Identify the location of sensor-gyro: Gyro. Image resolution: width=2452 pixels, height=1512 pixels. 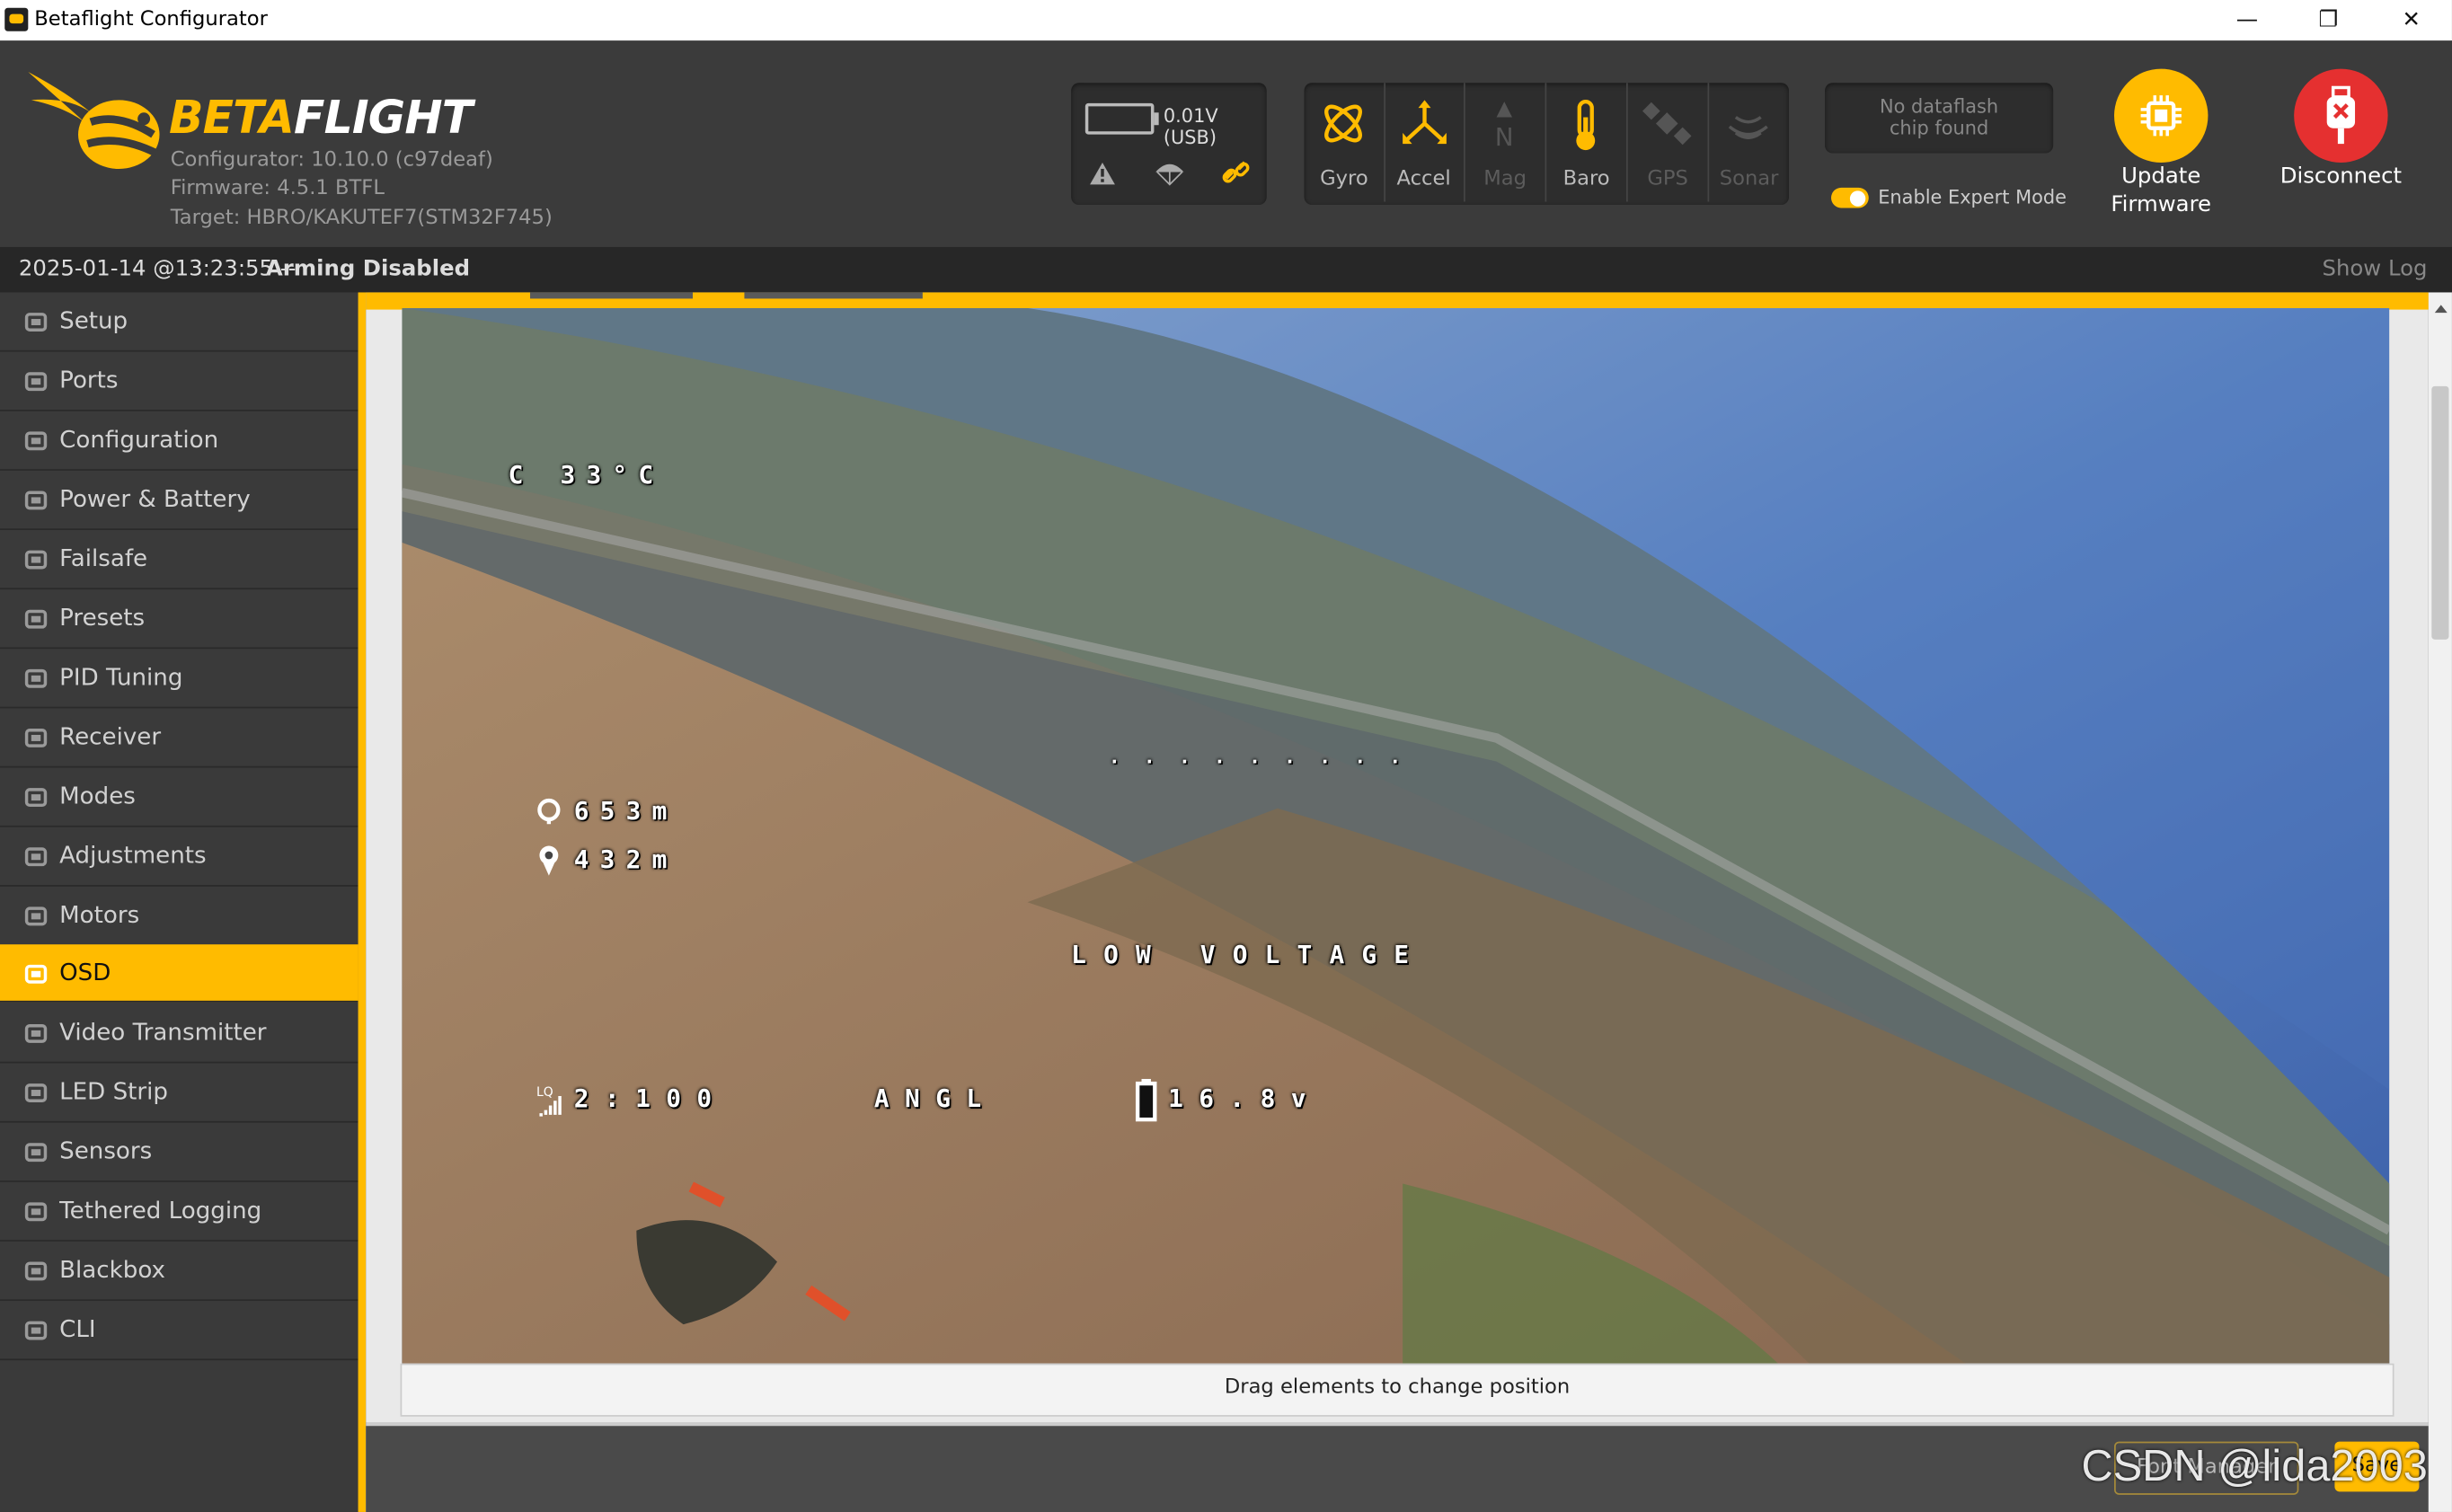
(1344, 143).